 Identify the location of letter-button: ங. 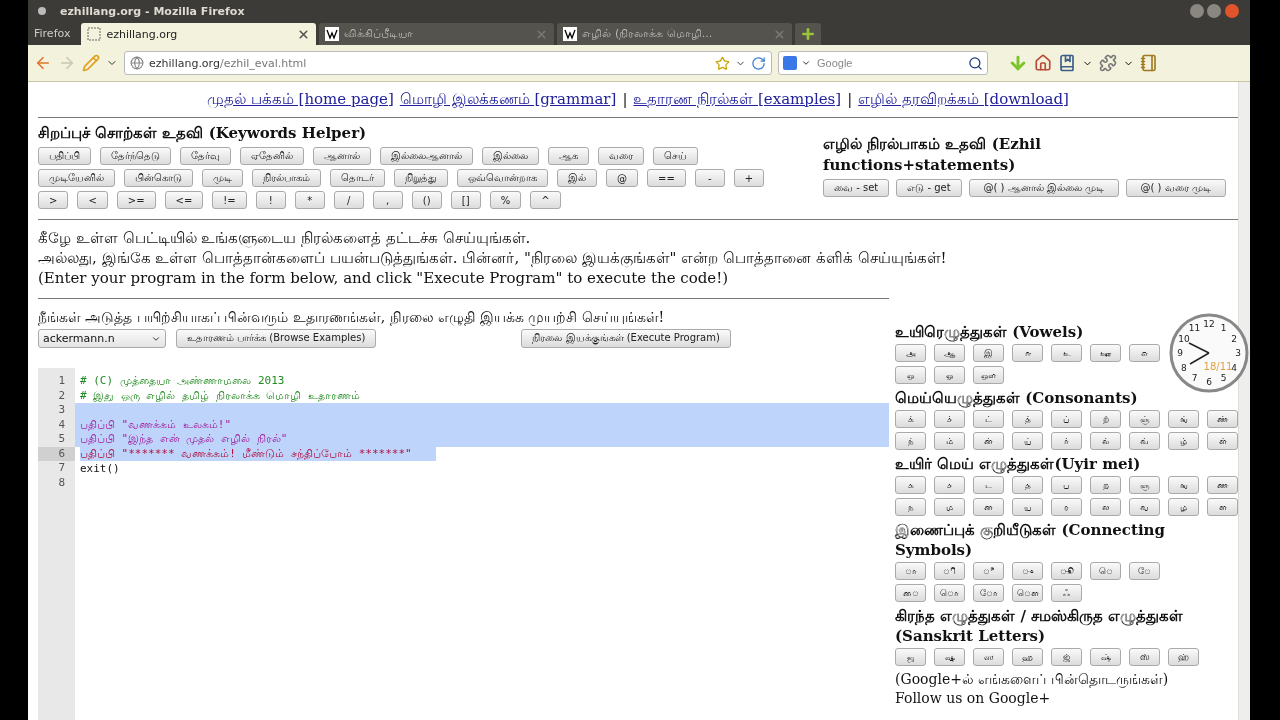
(1183, 485).